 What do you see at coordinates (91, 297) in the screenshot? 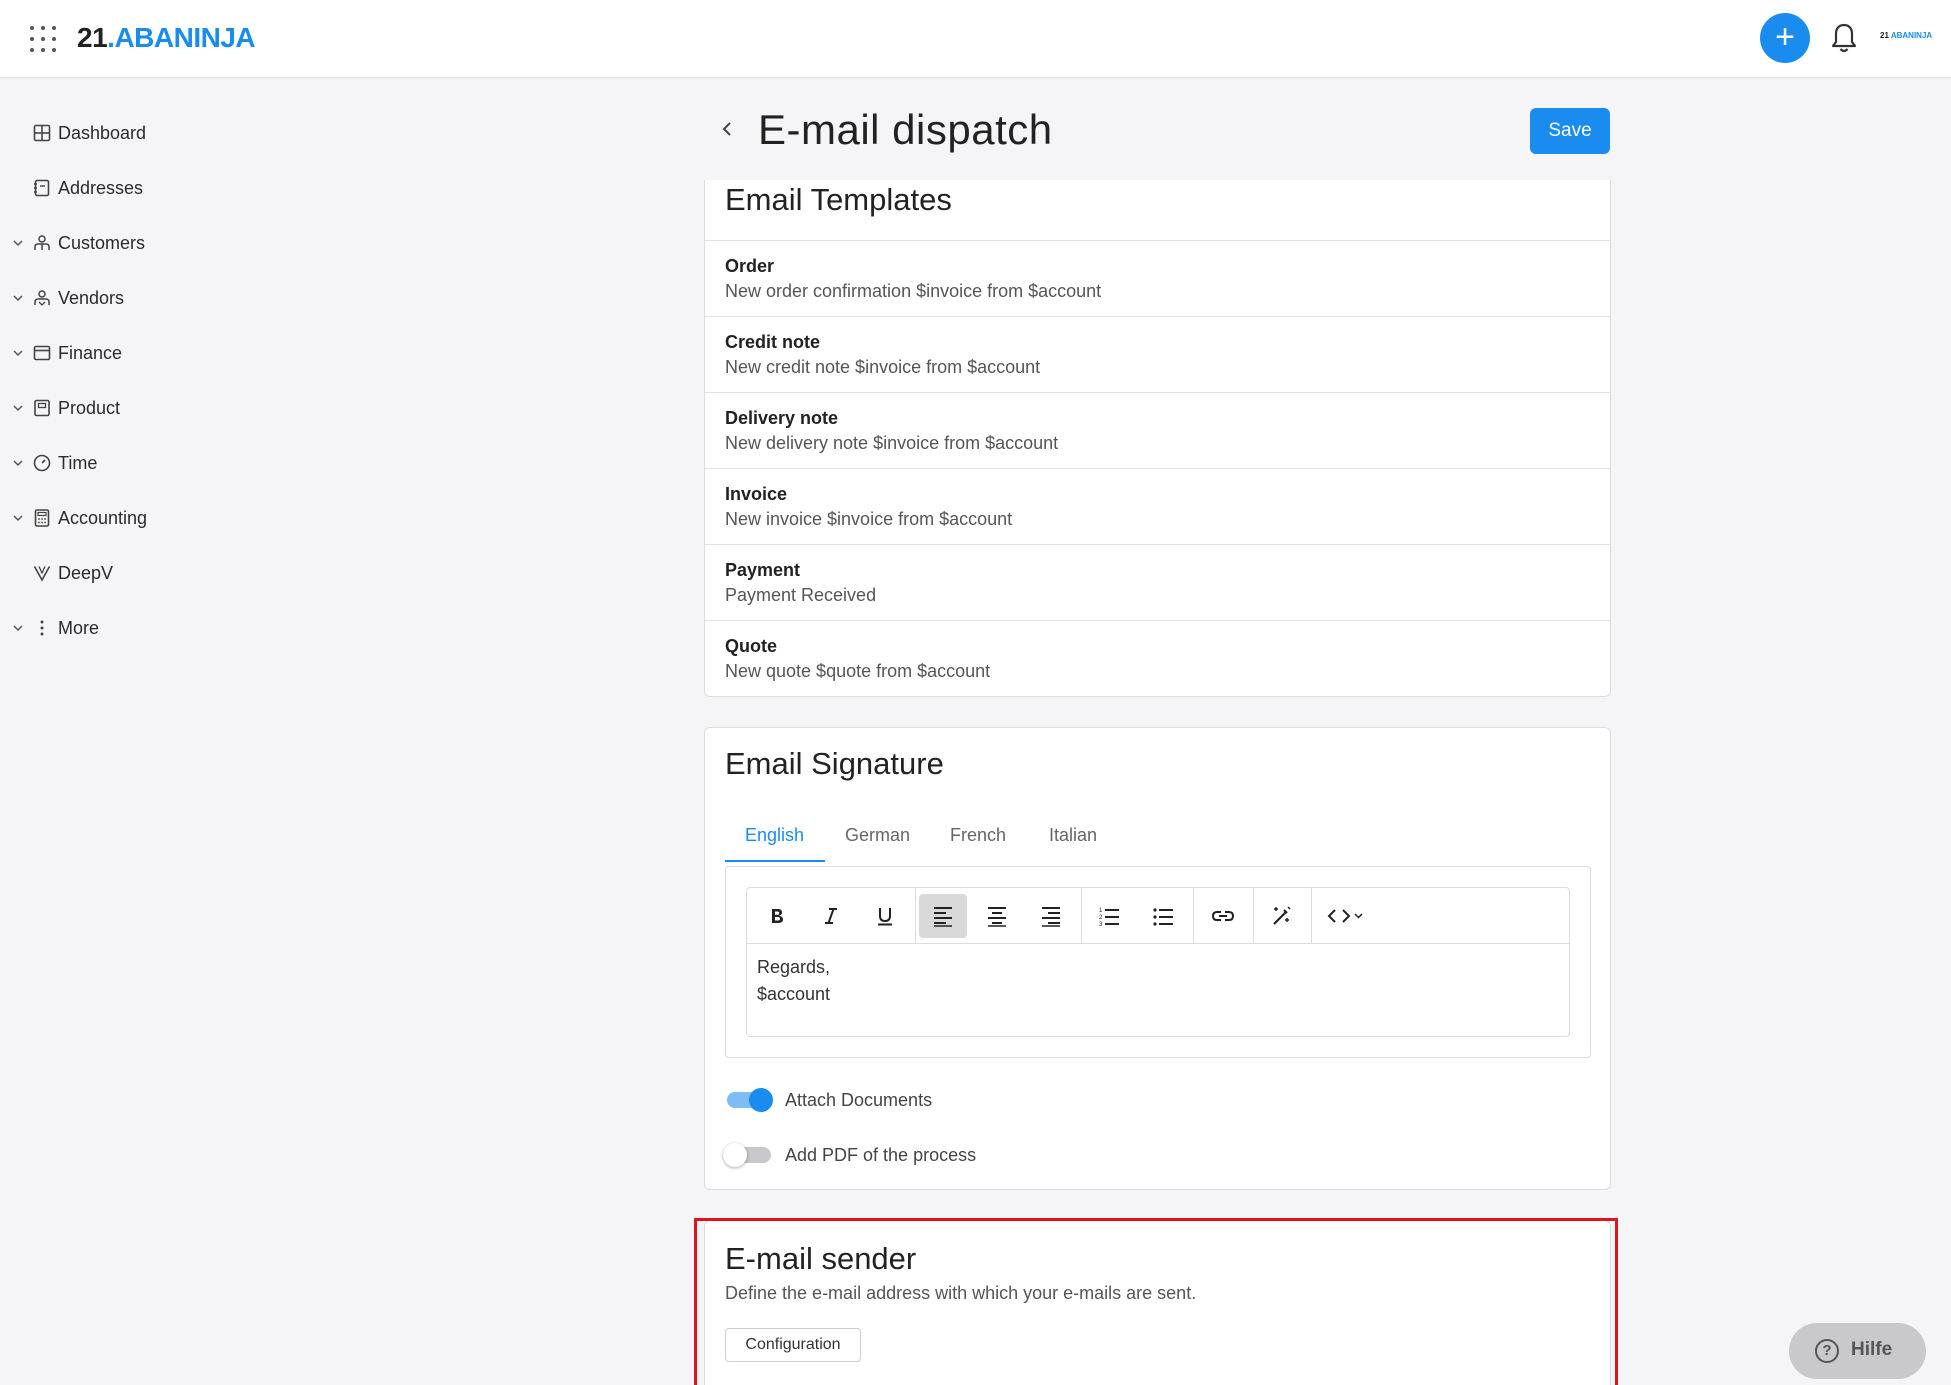
I see `sidebar-item-label: Vendors` at bounding box center [91, 297].